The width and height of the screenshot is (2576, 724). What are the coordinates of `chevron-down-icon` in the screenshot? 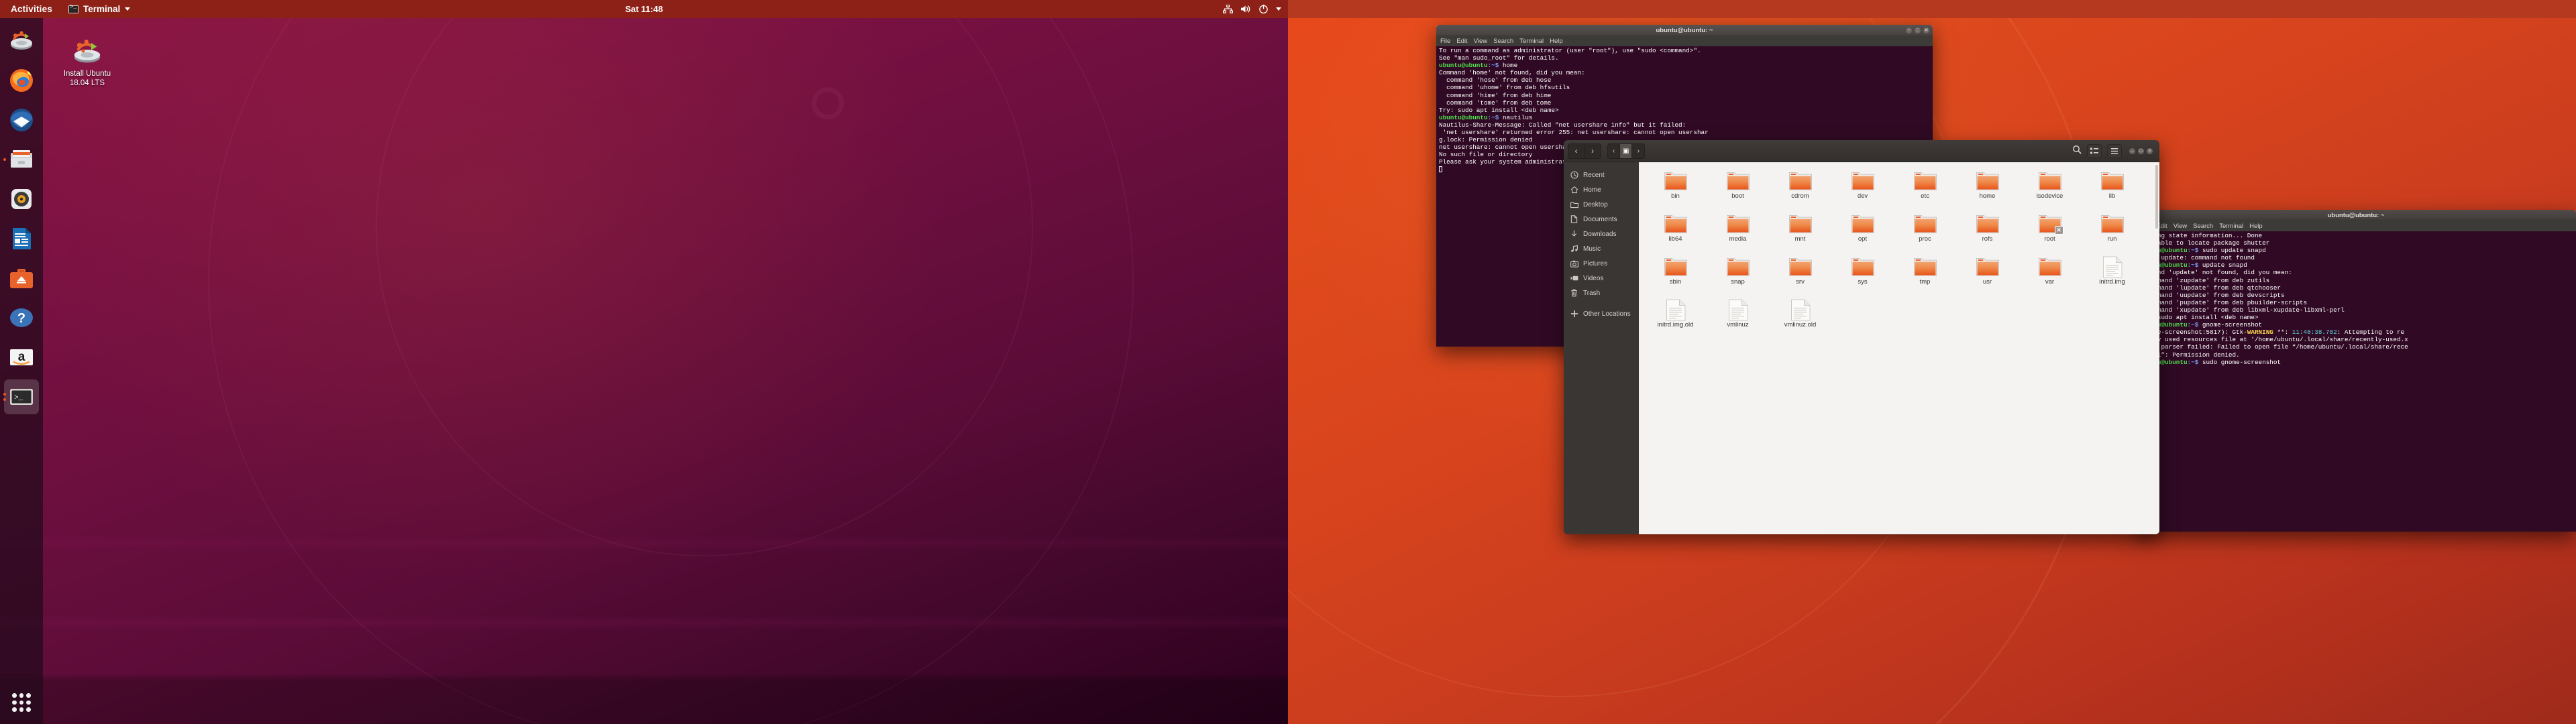 It's located at (1278, 9).